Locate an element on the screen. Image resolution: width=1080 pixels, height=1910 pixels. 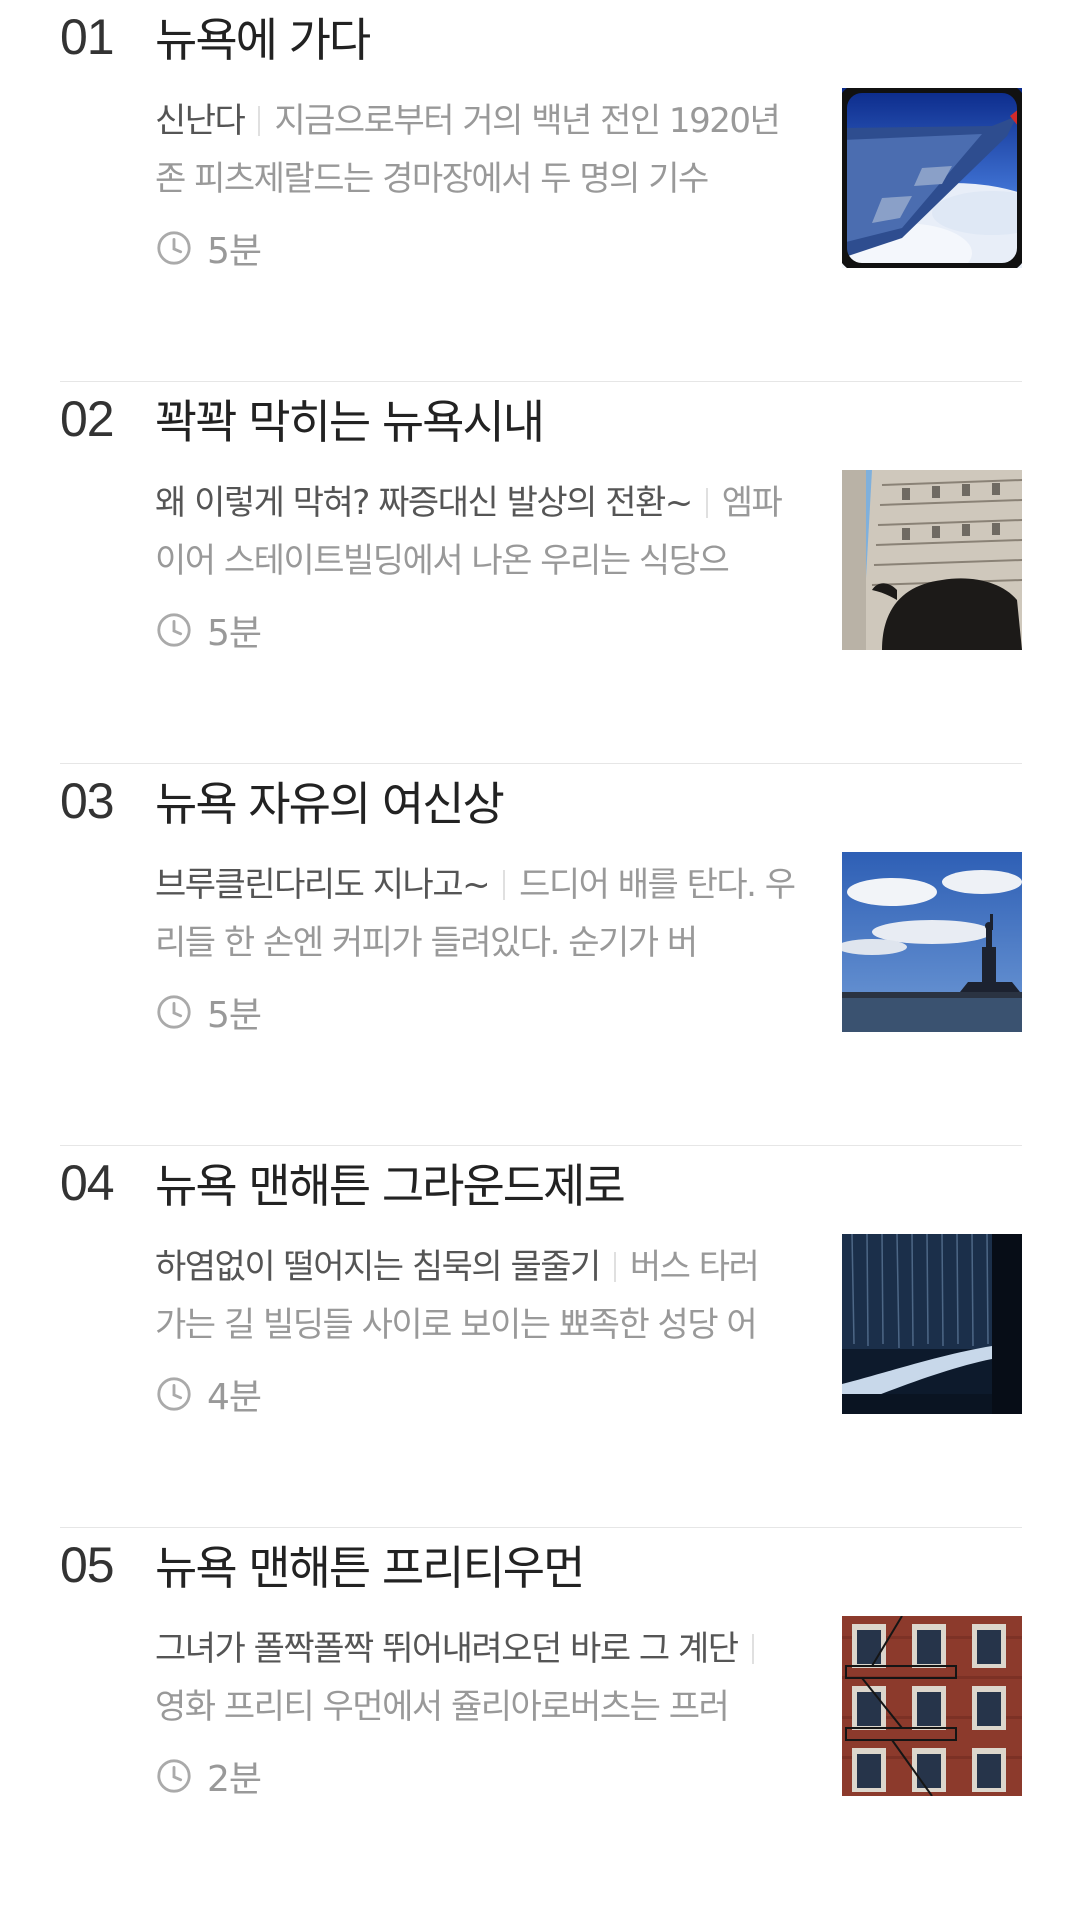
item-number: 03 is located at coordinates (87, 801).